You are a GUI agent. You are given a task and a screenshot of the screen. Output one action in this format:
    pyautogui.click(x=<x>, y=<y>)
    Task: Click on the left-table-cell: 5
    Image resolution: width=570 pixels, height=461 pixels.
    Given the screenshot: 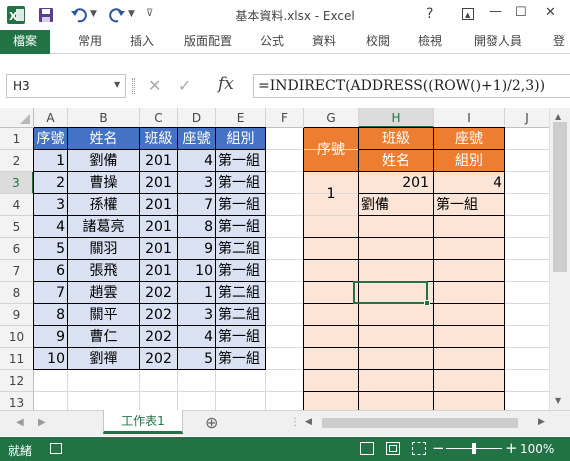 What is the action you would take?
    pyautogui.click(x=196, y=359)
    